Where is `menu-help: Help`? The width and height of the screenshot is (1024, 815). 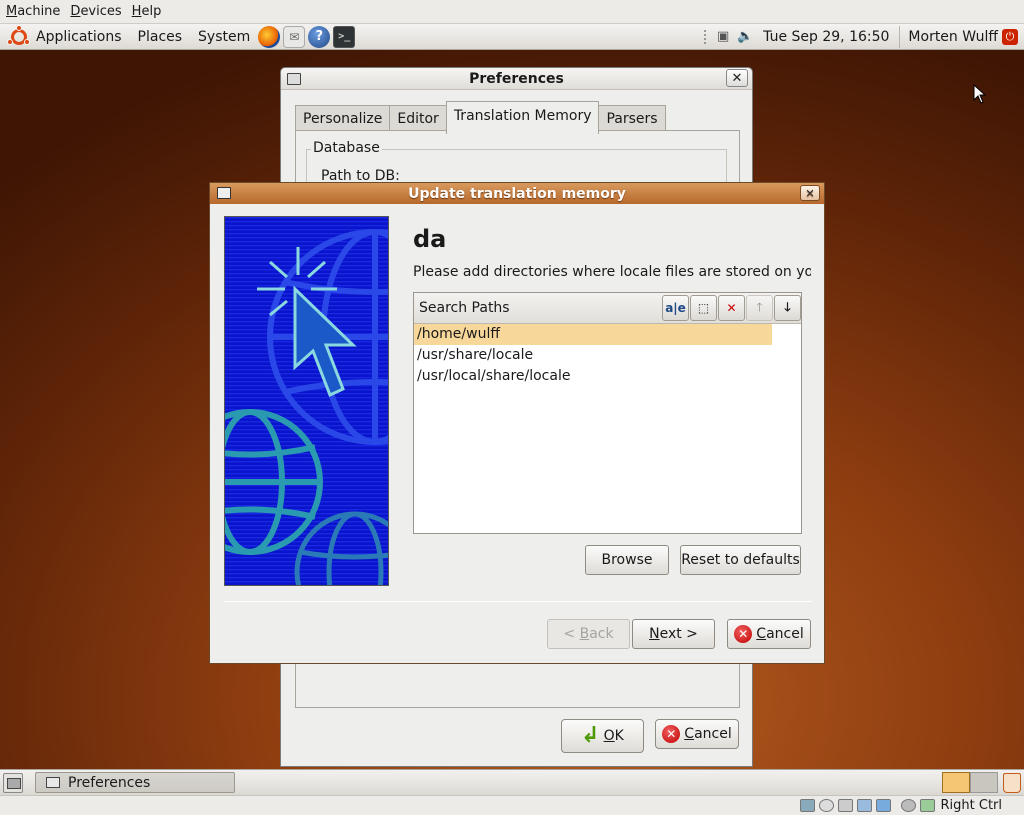 menu-help: Help is located at coordinates (147, 11).